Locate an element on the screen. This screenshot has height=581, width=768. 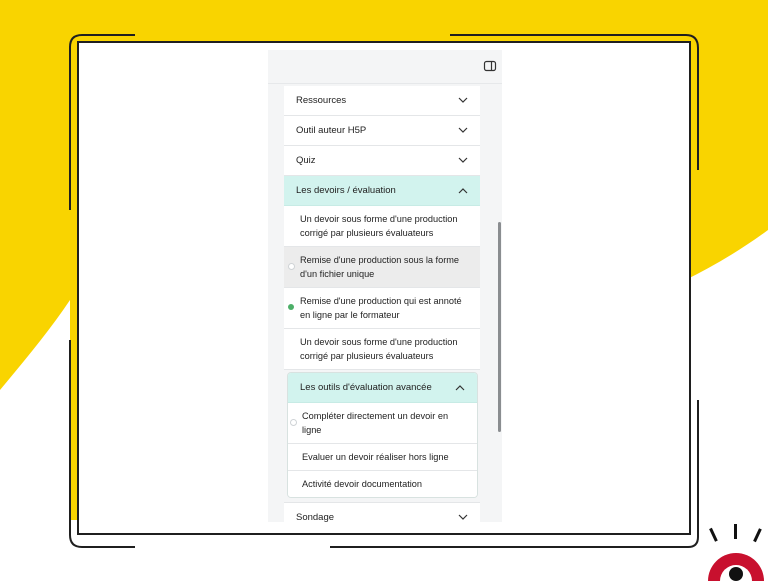
subsection-label: Les outils d'évaluation avancée is located at coordinates (366, 387).